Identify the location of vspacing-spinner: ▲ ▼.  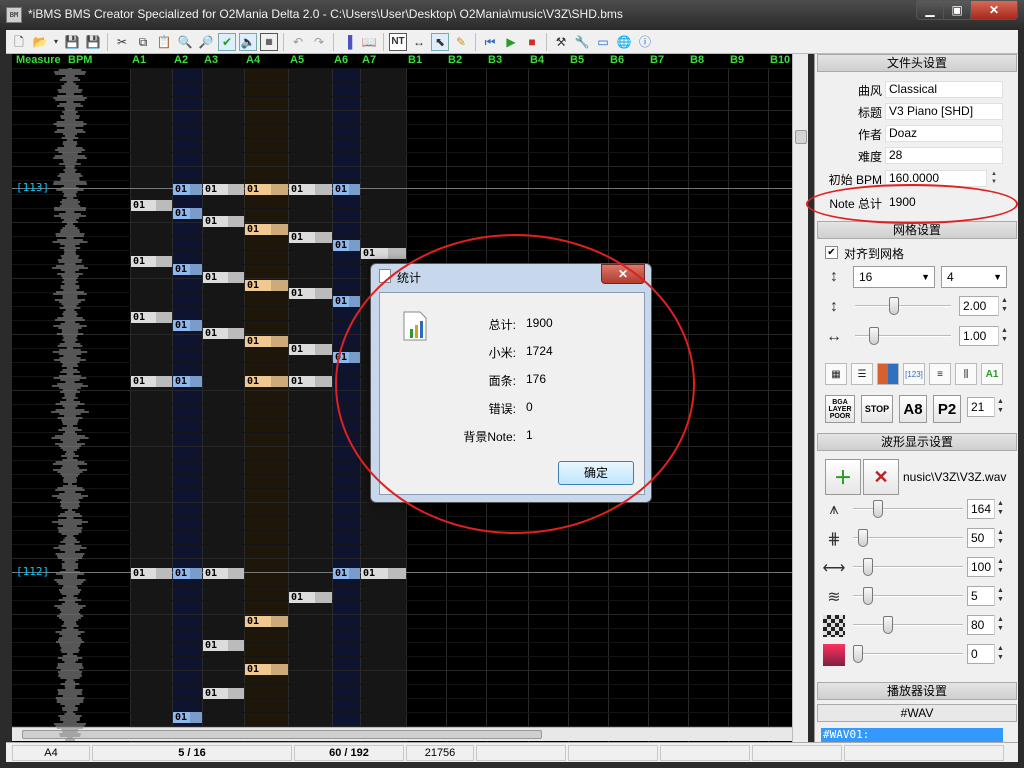
(1004, 306).